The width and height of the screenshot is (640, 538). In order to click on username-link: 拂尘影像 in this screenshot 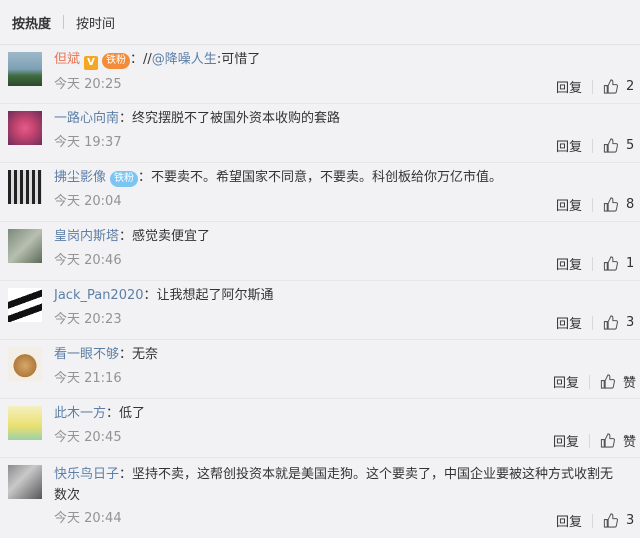, I will do `click(80, 177)`.